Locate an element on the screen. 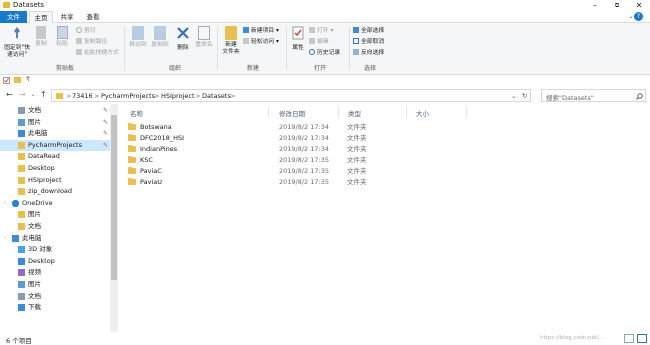 This screenshot has width=650, height=345. search-input: 搜索"Datasets" is located at coordinates (593, 95).